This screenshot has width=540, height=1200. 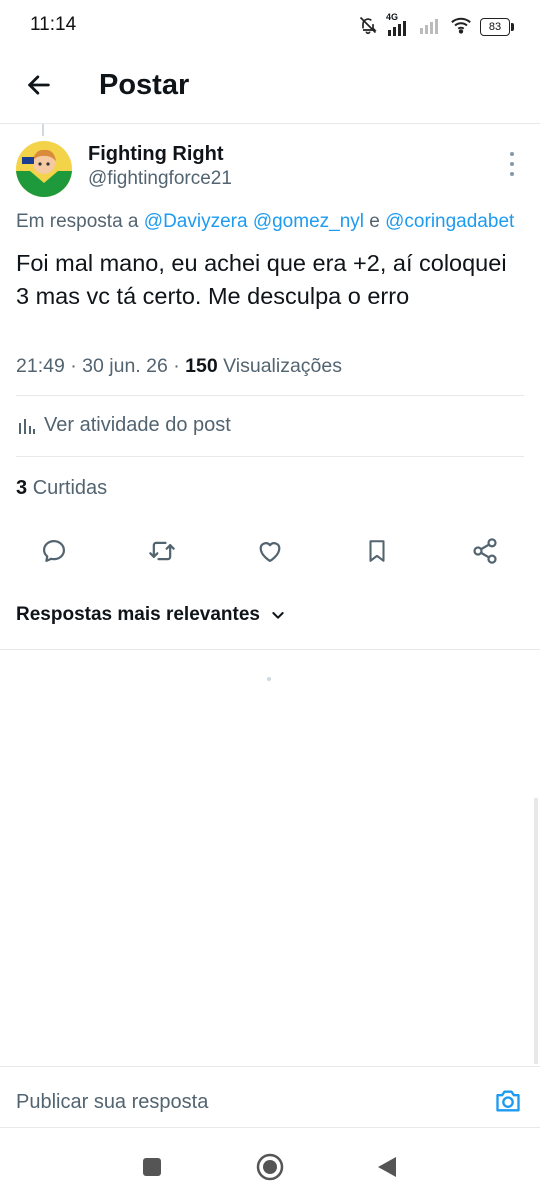 I want to click on bookmark-button, so click(x=377, y=551).